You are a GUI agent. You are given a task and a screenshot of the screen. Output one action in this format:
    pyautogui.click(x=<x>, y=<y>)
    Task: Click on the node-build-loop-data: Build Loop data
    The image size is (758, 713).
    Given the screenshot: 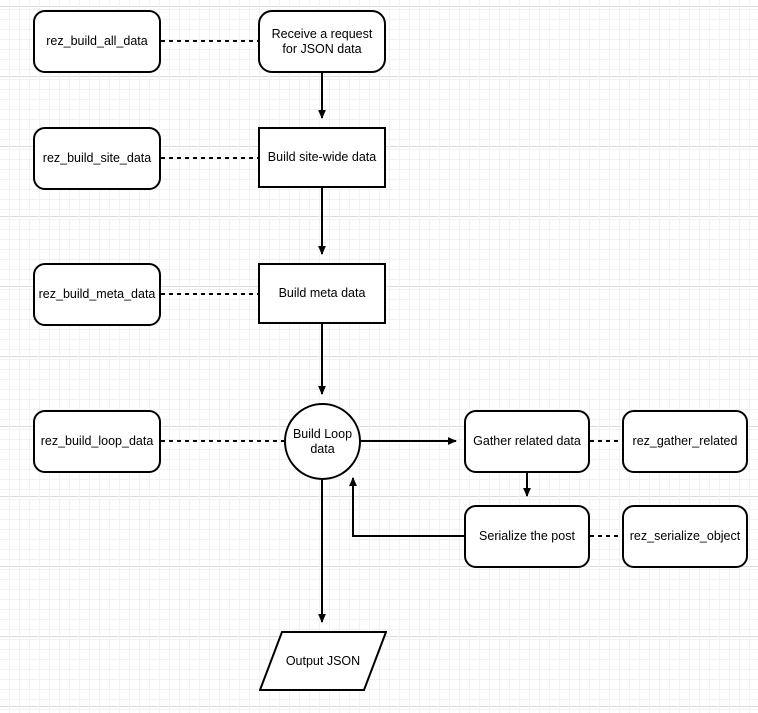 What is the action you would take?
    pyautogui.click(x=322, y=441)
    